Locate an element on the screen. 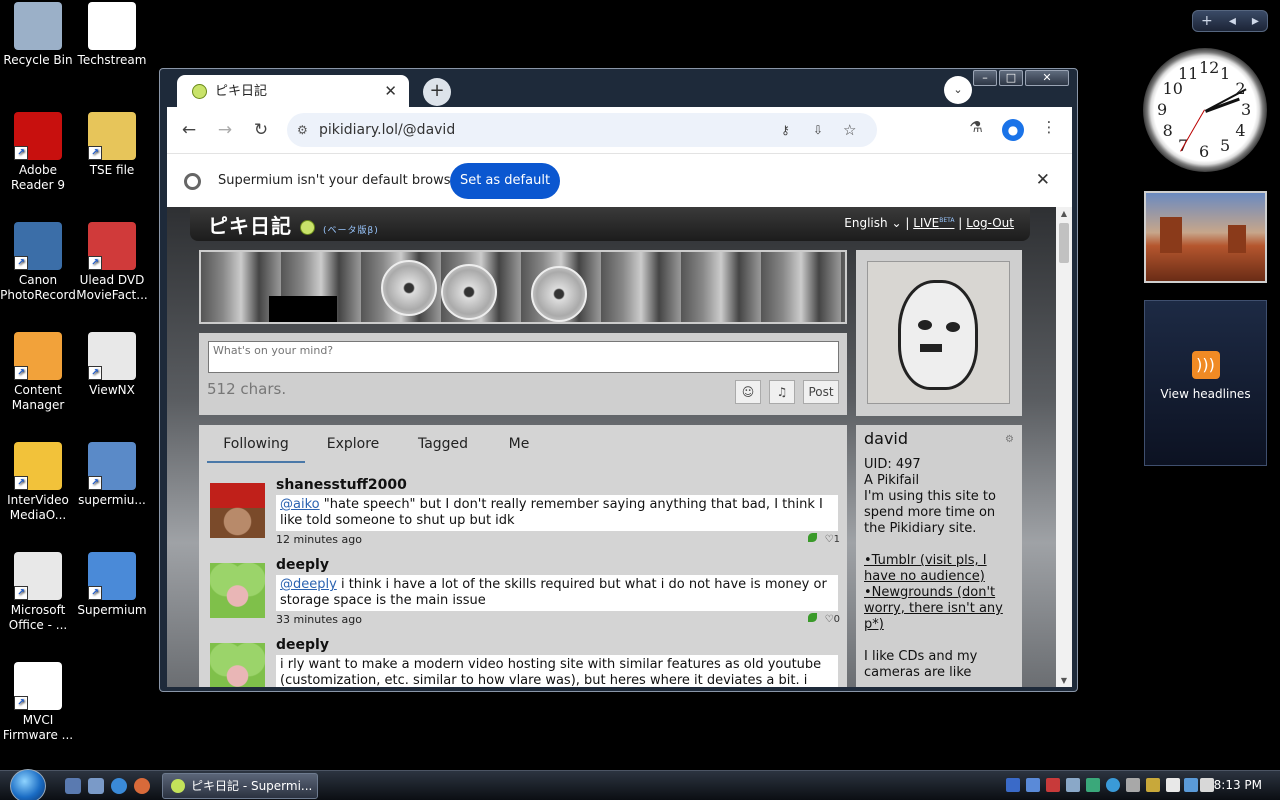 This screenshot has width=1280, height=800. set-default-button: Set as default is located at coordinates (505, 181).